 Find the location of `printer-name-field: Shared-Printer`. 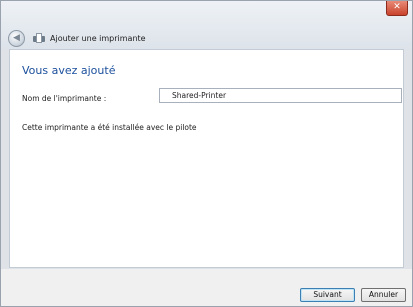

printer-name-field: Shared-Printer is located at coordinates (280, 95).